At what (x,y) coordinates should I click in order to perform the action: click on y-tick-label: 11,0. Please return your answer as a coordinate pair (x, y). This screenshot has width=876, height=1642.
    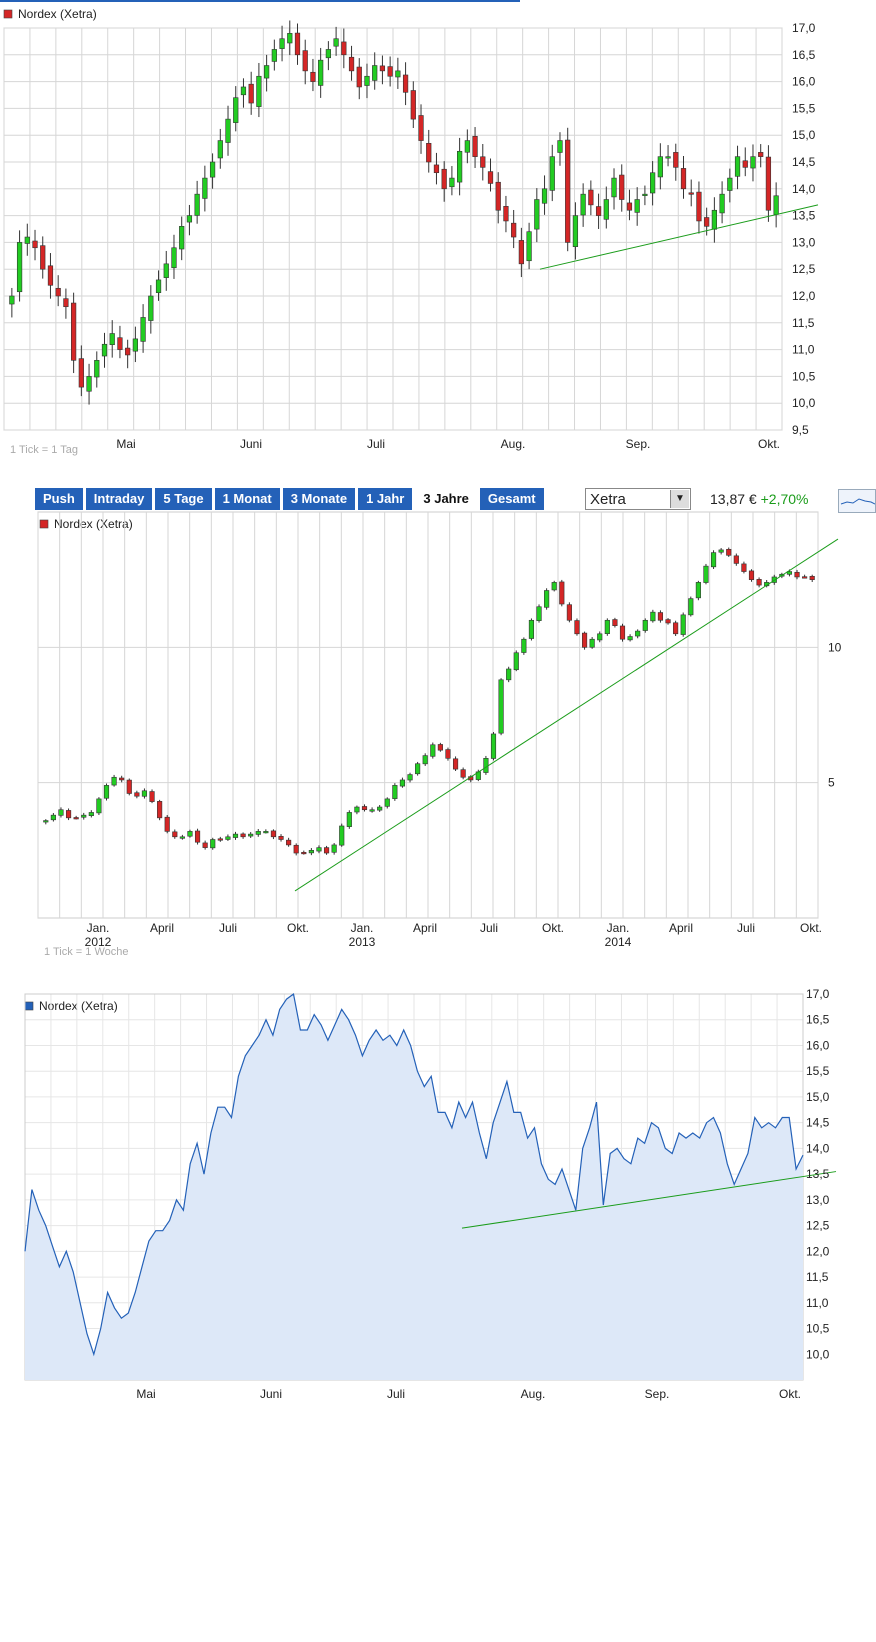
    Looking at the image, I should click on (803, 350).